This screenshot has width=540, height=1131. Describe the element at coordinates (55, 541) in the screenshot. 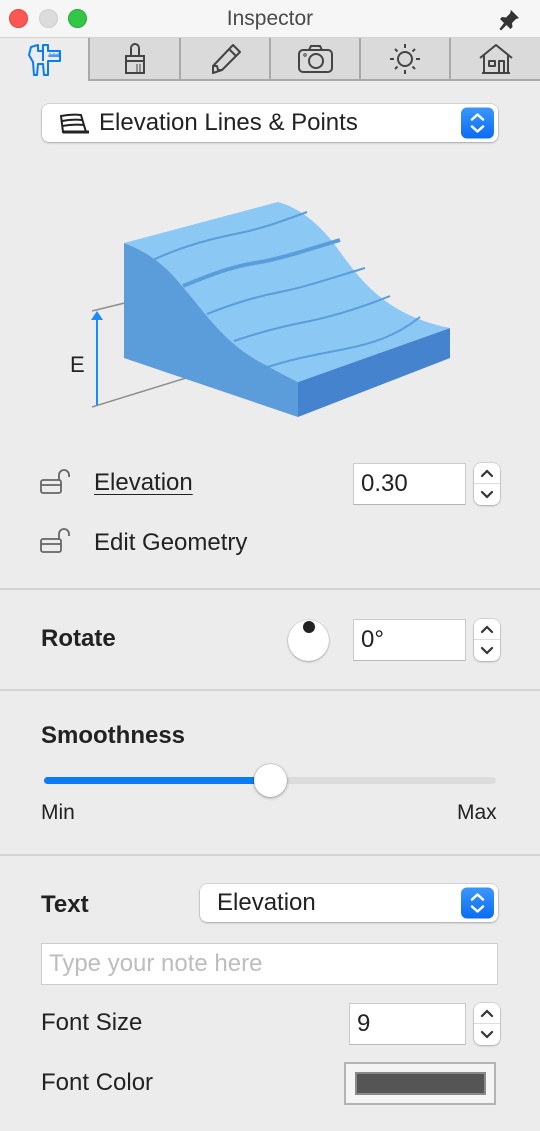

I see `edit-geometry-lock-icon` at that location.